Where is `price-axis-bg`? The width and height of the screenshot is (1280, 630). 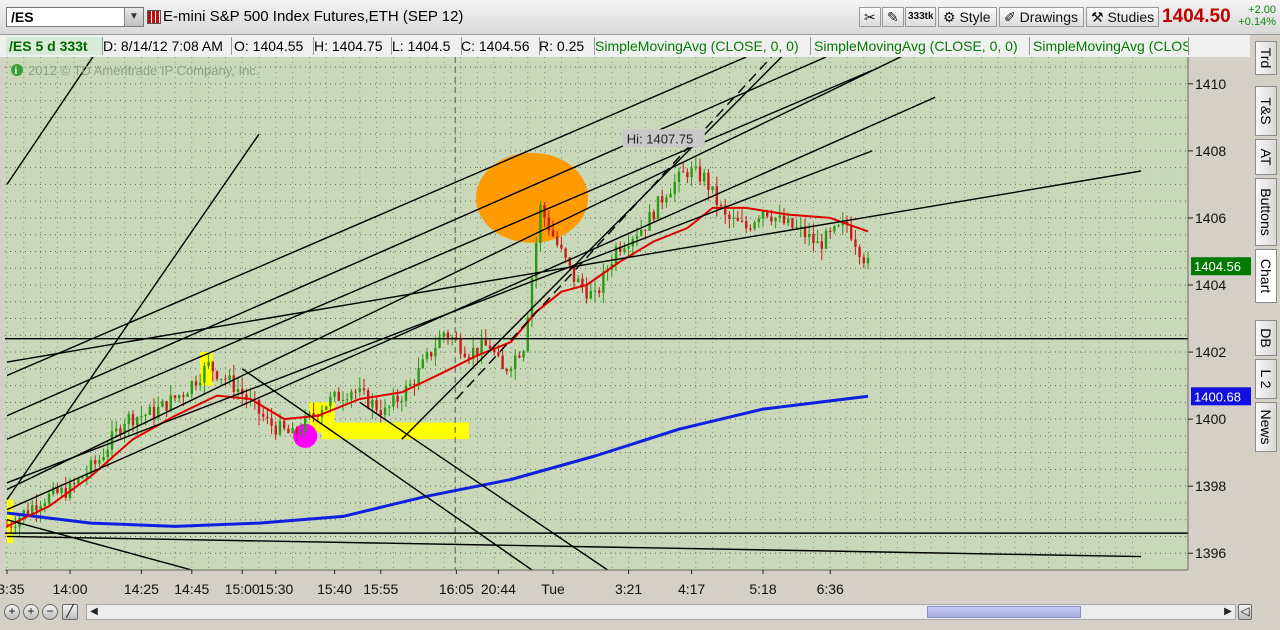
price-axis-bg is located at coordinates (1220, 328).